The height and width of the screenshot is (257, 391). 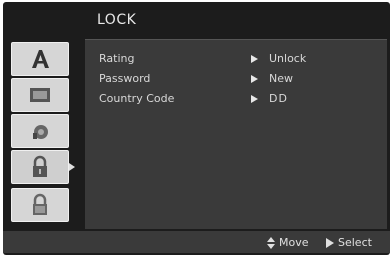 What do you see at coordinates (355, 242) in the screenshot?
I see `select-label: Select` at bounding box center [355, 242].